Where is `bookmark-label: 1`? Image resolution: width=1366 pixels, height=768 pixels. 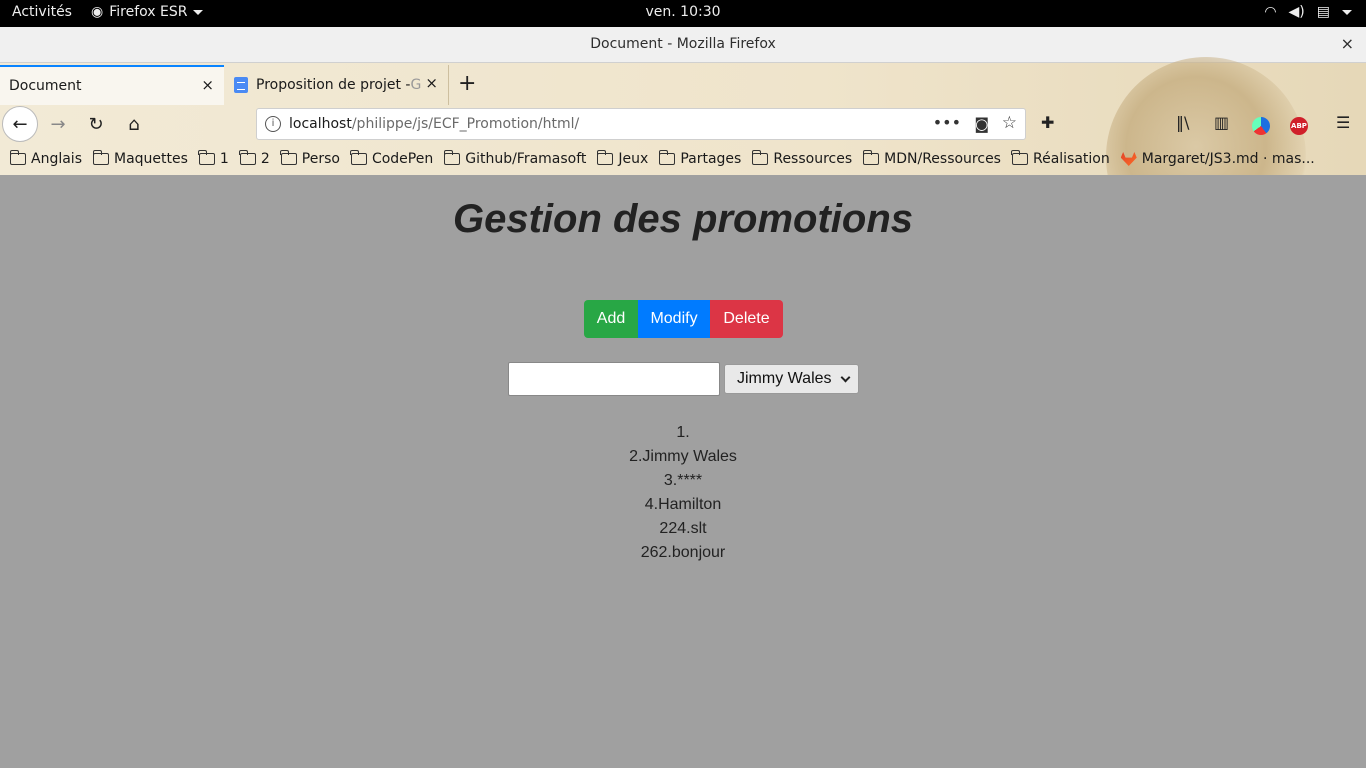 bookmark-label: 1 is located at coordinates (224, 159).